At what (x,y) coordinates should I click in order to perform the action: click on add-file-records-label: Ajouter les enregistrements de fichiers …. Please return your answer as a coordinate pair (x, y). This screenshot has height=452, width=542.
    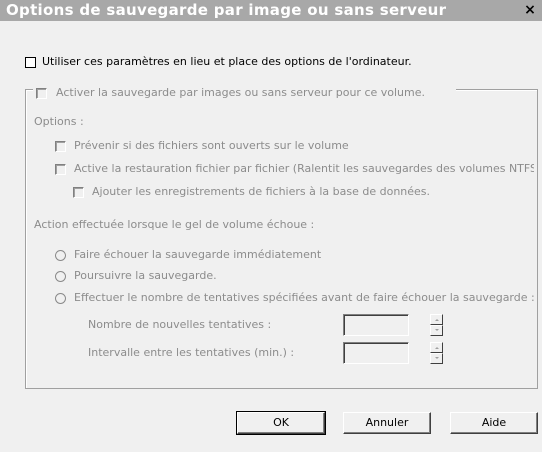
    Looking at the image, I should click on (261, 191).